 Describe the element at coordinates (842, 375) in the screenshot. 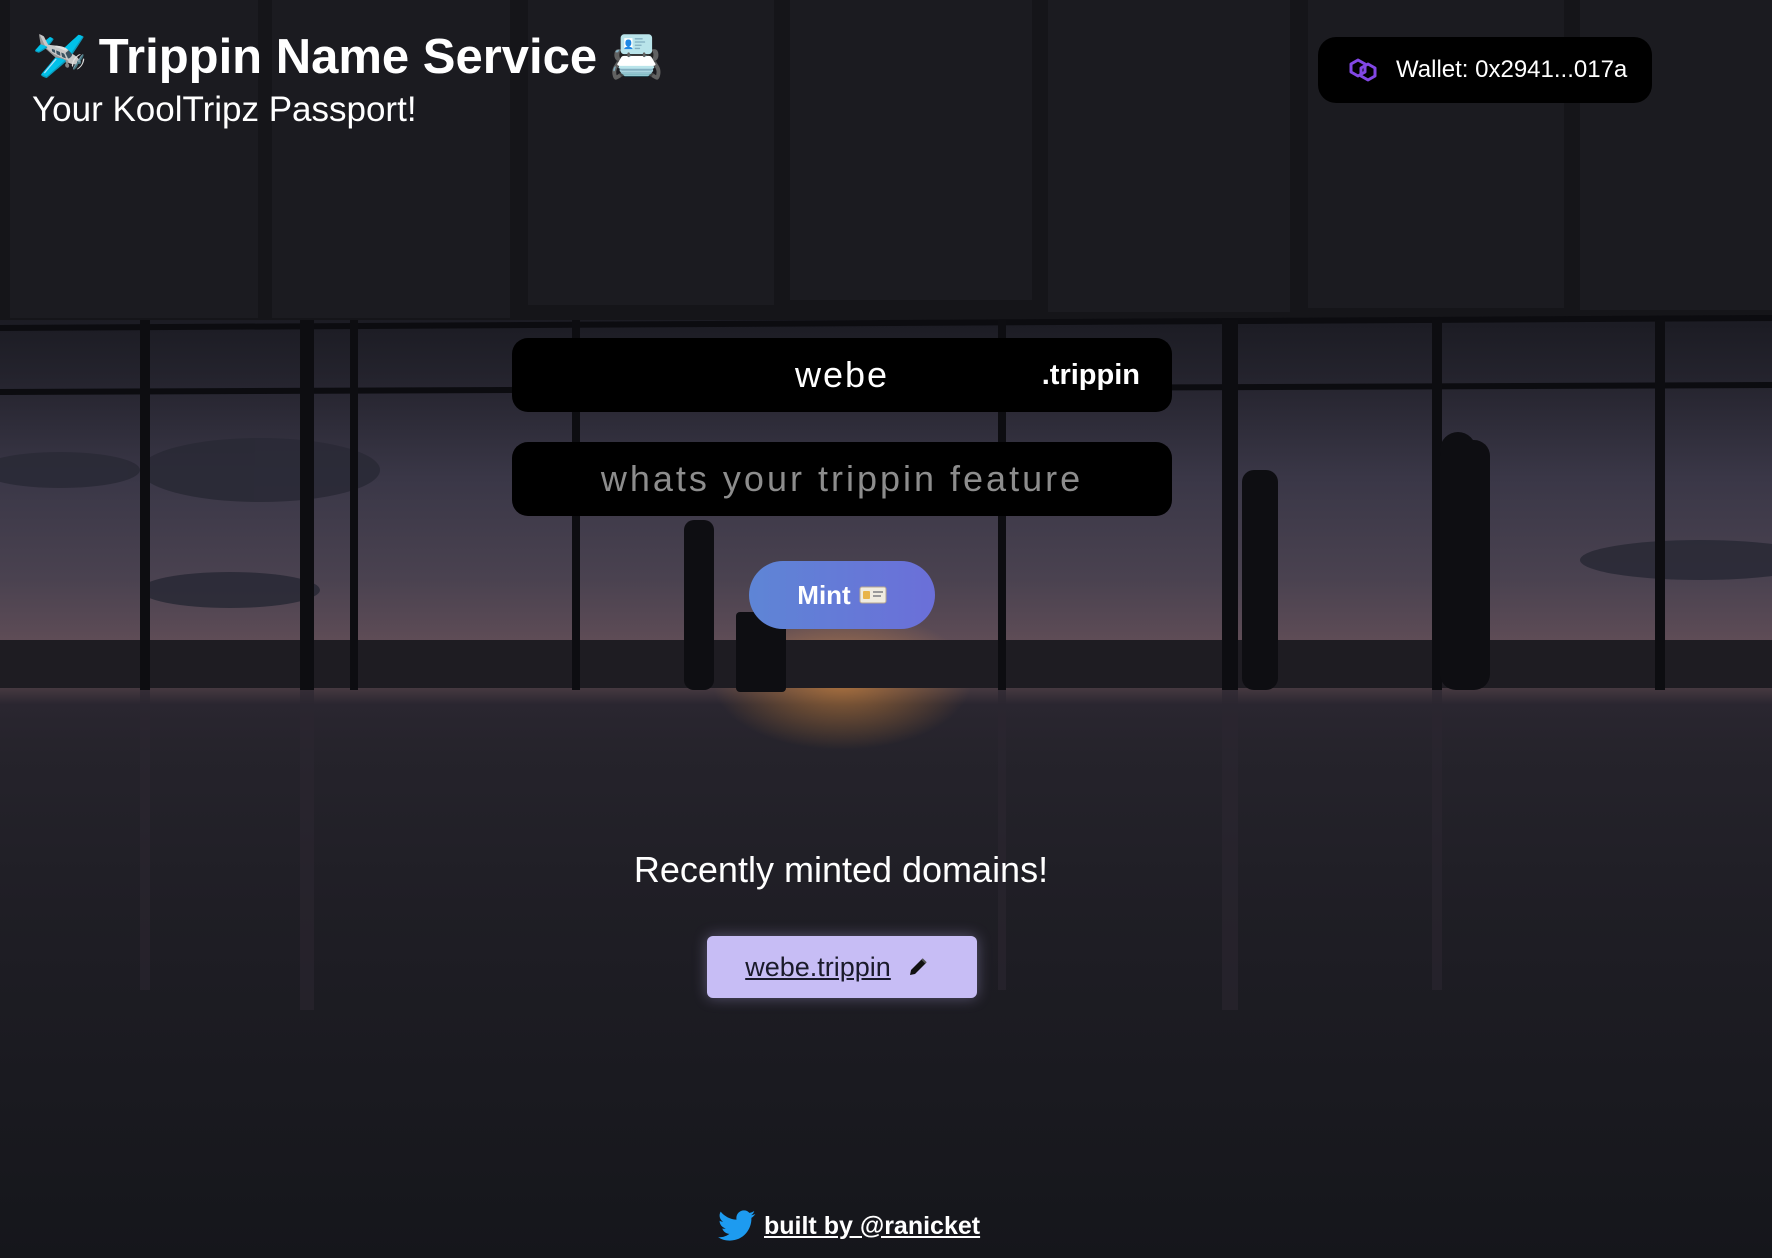

I see `domain-field: .trippin` at that location.